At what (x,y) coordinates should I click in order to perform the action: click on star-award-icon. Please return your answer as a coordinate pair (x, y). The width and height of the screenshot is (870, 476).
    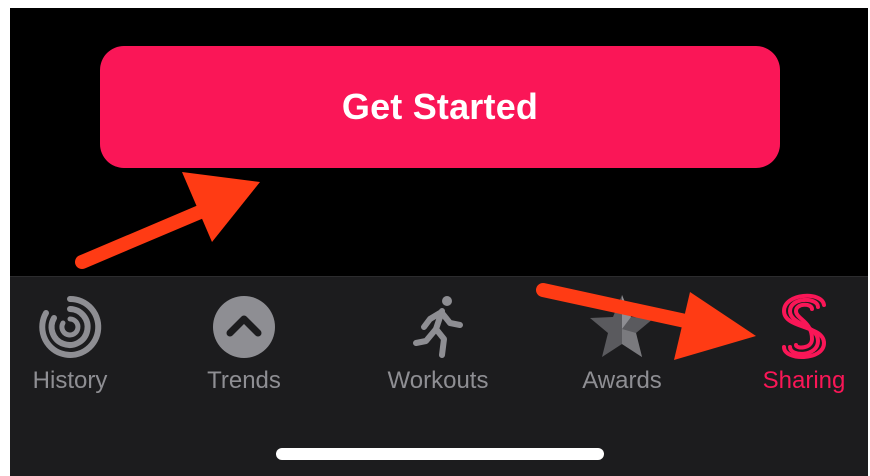
    Looking at the image, I should click on (622, 326).